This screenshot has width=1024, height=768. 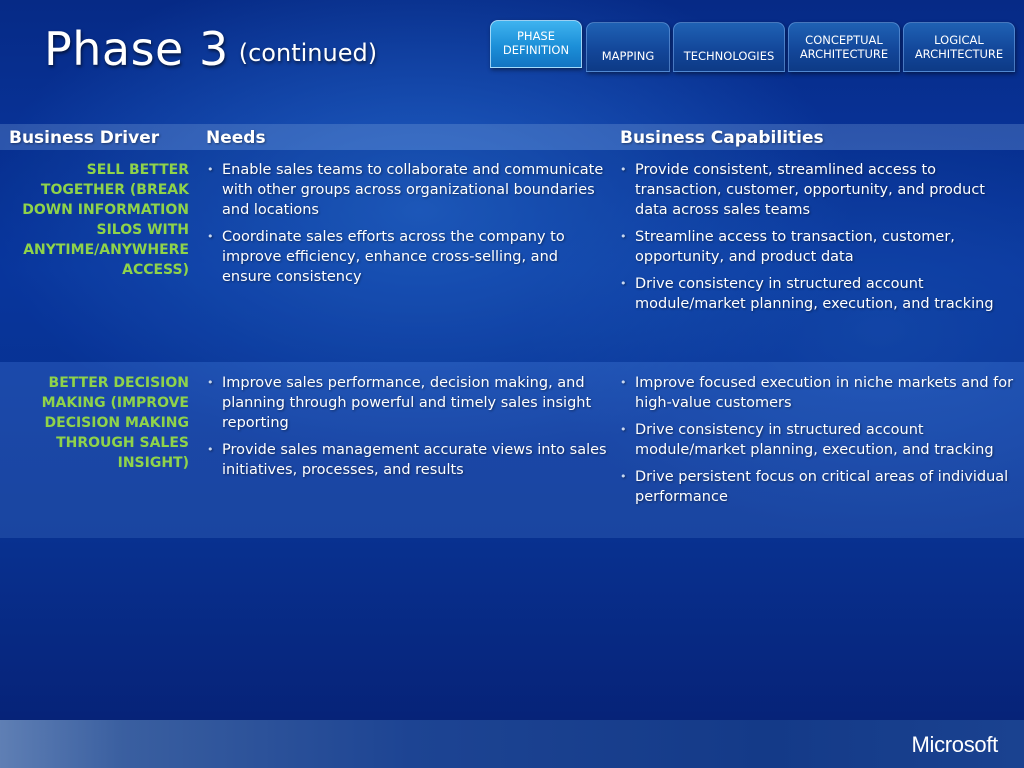 I want to click on tab-logical-architecture: LOGICAL ARCHITECTURE, so click(x=959, y=47).